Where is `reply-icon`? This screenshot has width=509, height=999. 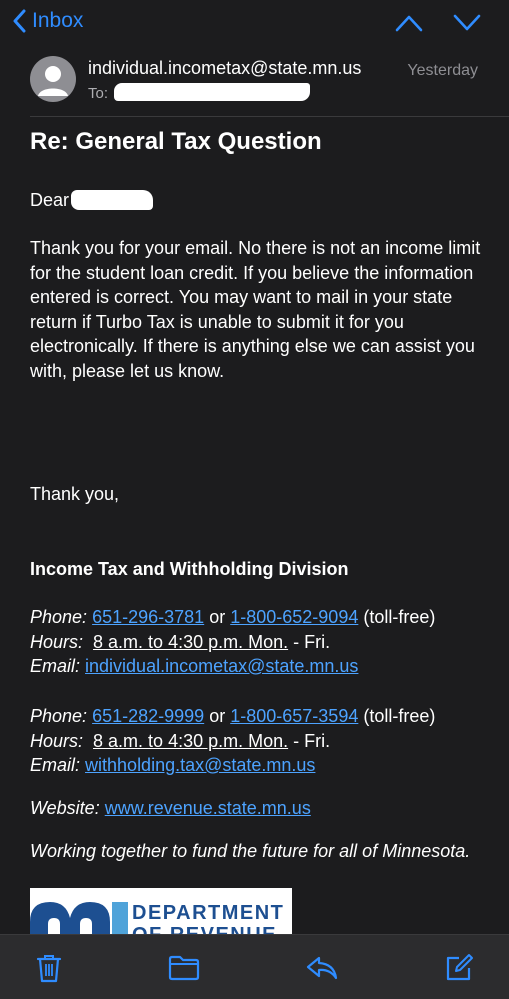 reply-icon is located at coordinates (322, 968).